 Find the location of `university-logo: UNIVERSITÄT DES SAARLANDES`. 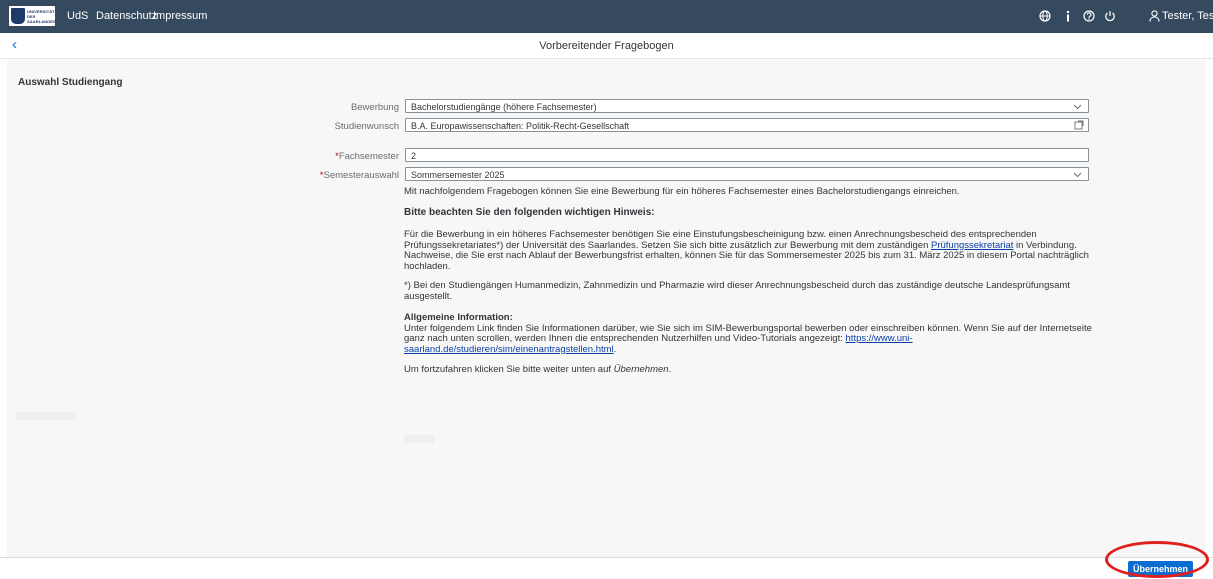

university-logo: UNIVERSITÄT DES SAARLANDES is located at coordinates (32, 16).